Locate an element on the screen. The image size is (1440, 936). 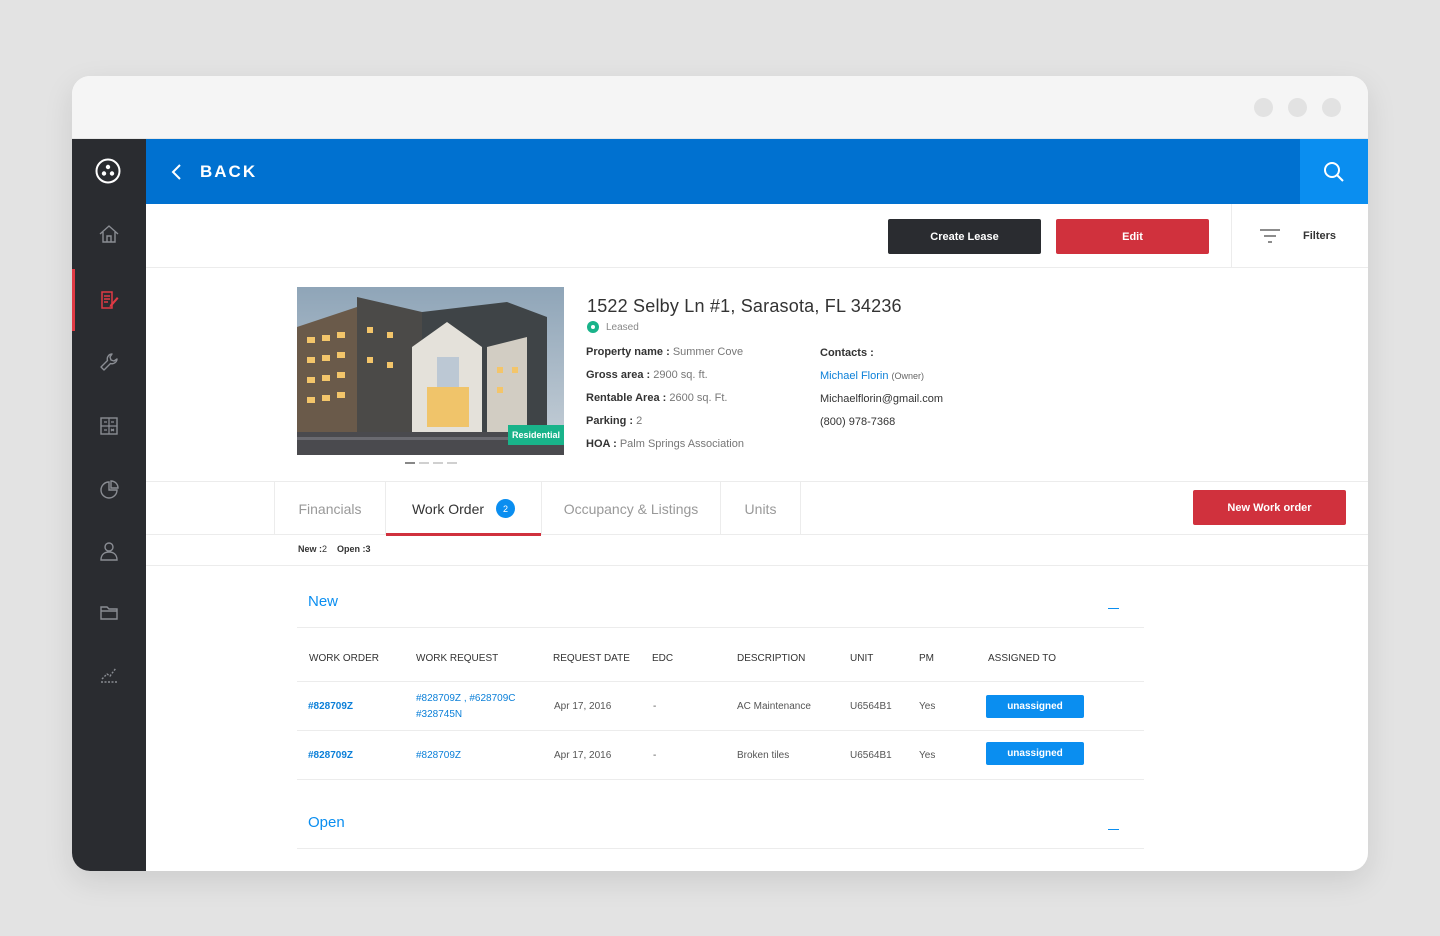
count-value: 3 is located at coordinates (368, 549).